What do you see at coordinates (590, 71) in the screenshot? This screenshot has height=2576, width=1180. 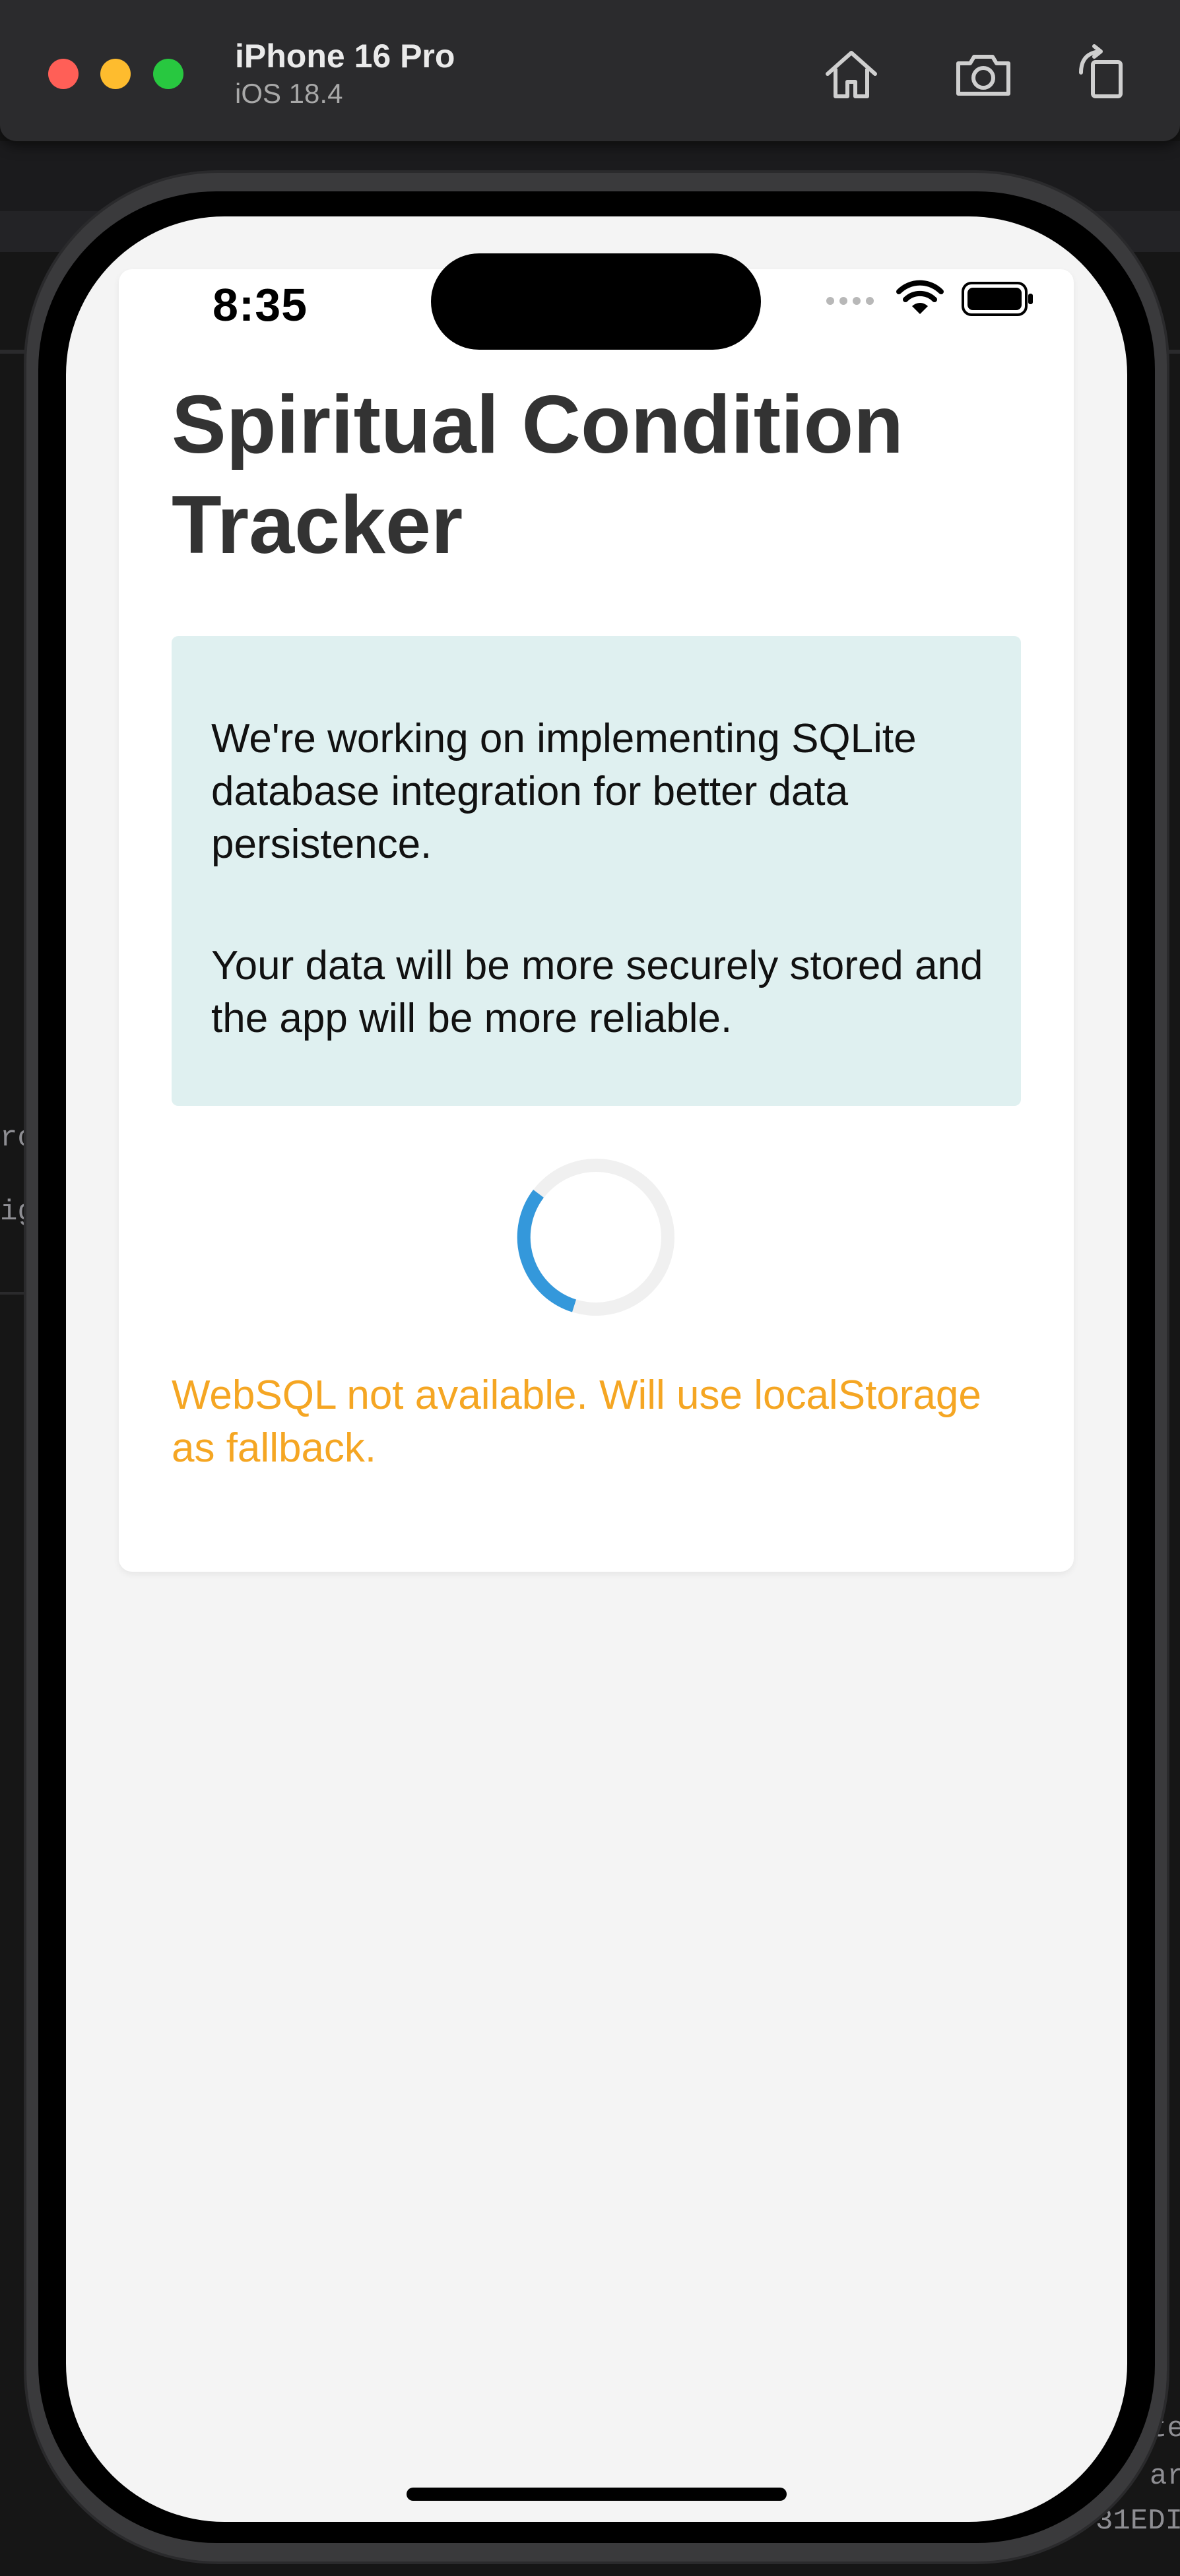 I see `simulator-title-bar: iPhone 16 Pro iOS 18.4` at bounding box center [590, 71].